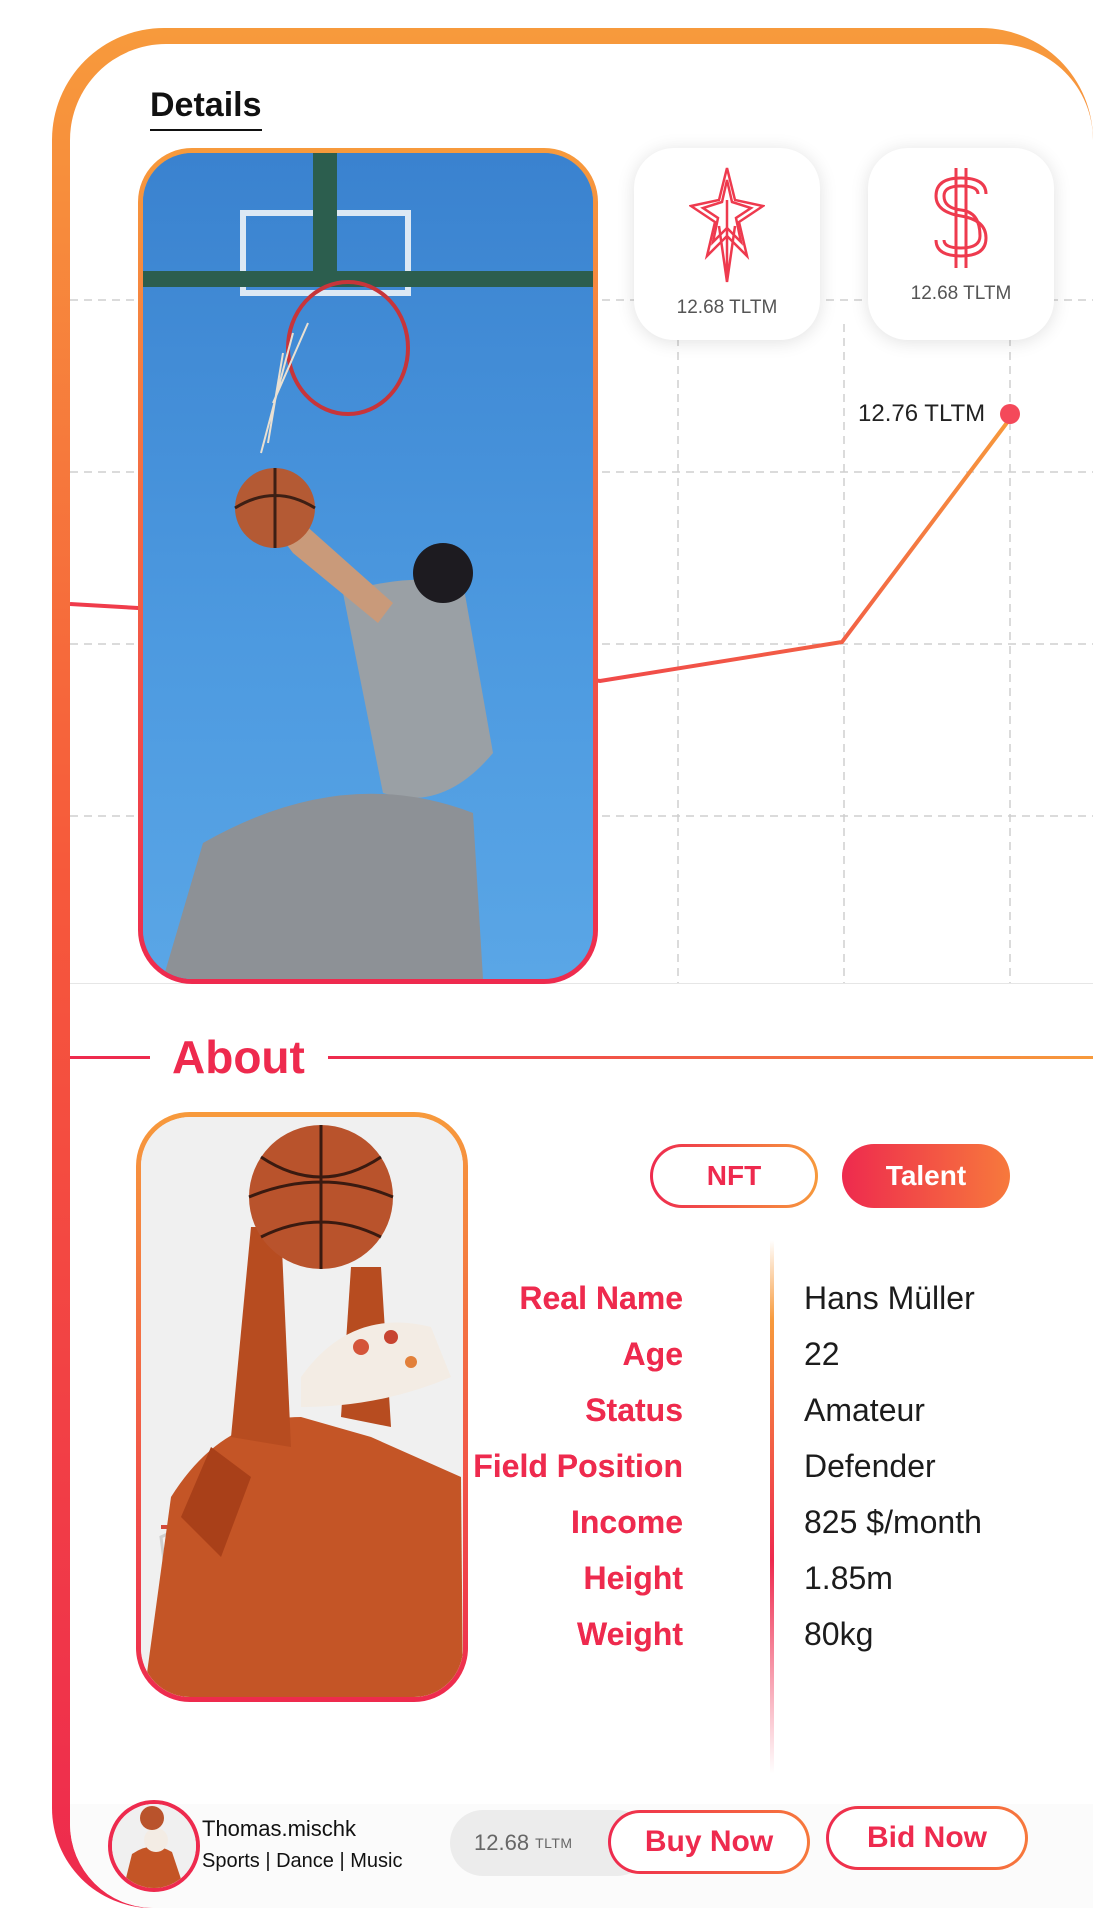  I want to click on price-unit: TLTM, so click(554, 1843).